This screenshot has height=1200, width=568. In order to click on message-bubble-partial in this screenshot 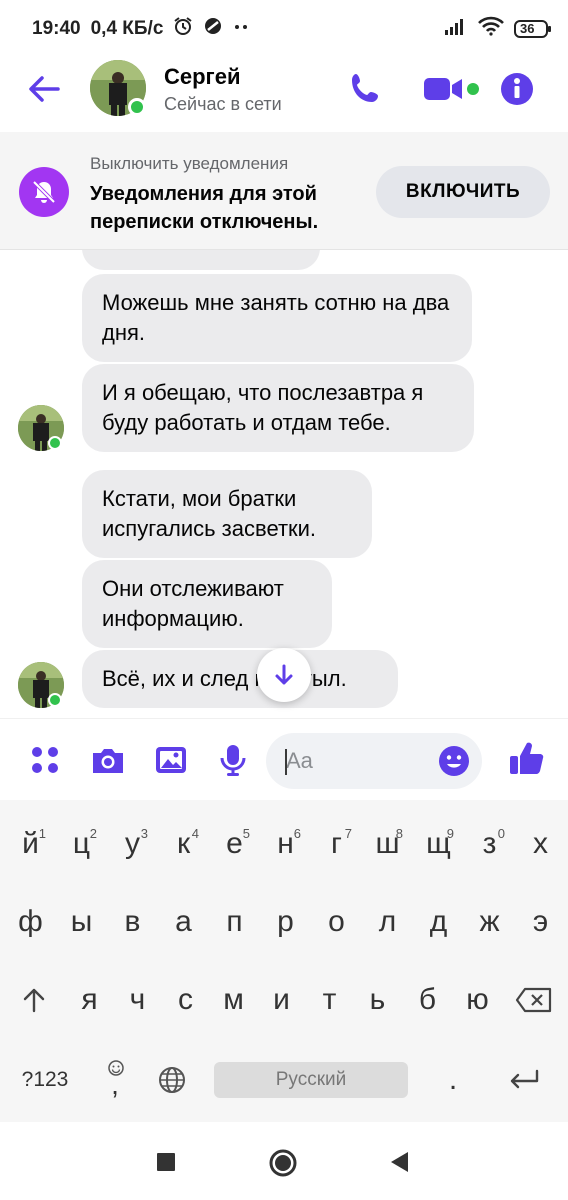, I will do `click(201, 260)`.